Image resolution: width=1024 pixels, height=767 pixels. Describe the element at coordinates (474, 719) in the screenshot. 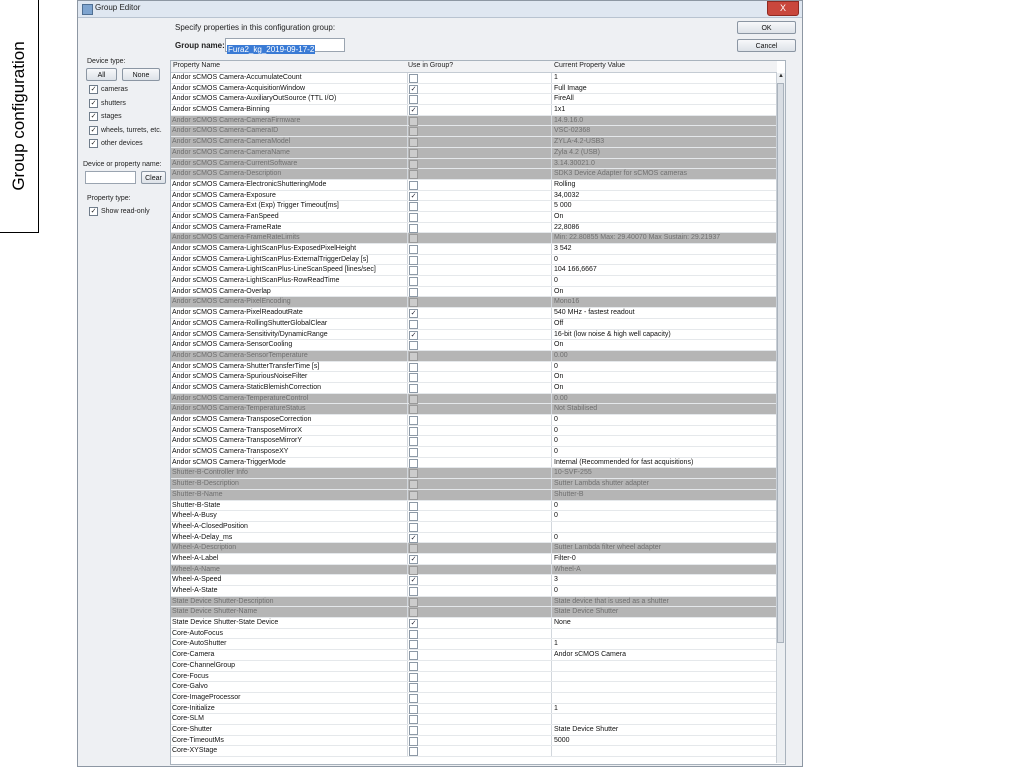

I see `table-row: Core-SLM` at that location.